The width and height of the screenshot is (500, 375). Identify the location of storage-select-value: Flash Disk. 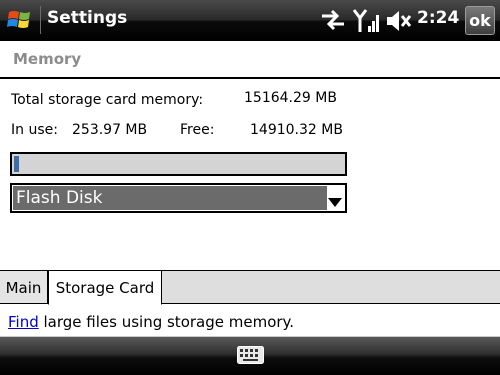
(170, 198).